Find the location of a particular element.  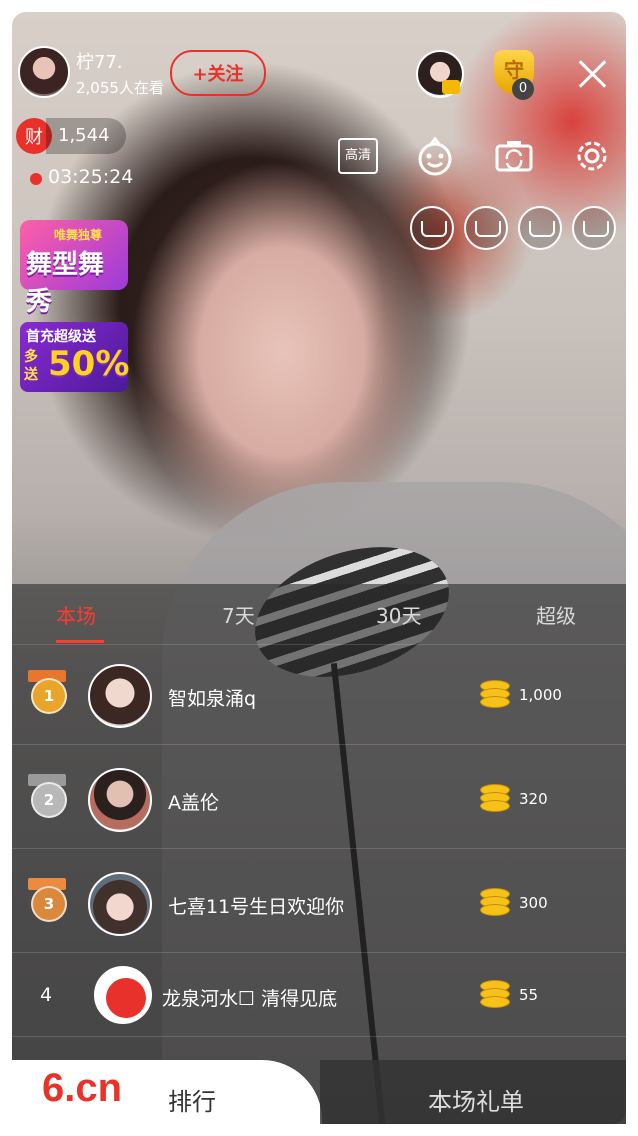

recharge-promo-banner: 首充超级送 多送 50% is located at coordinates (75, 357).